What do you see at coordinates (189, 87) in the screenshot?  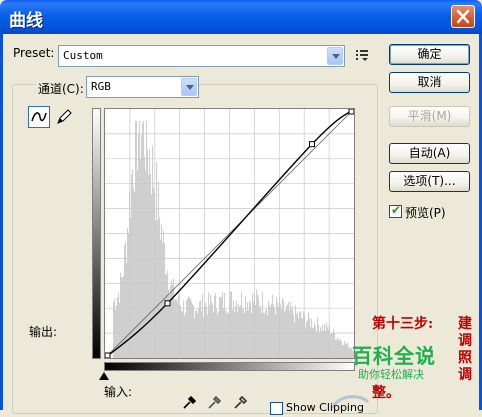 I see `chevron-down-icon` at bounding box center [189, 87].